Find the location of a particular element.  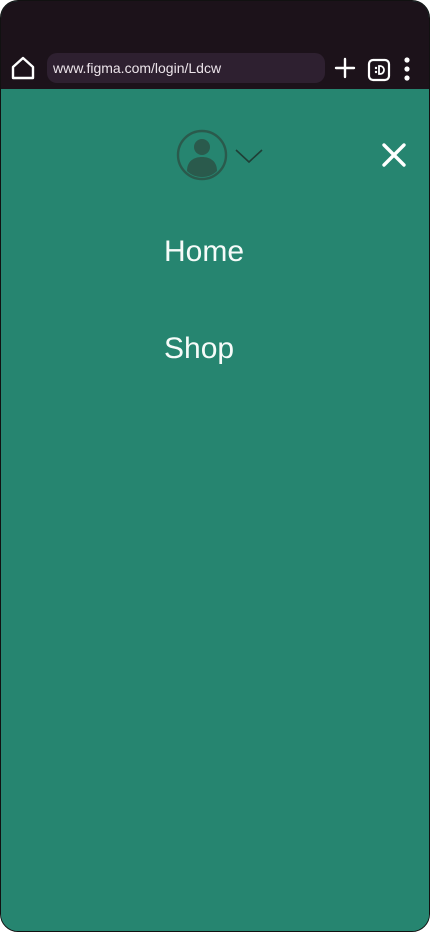

more-options-button is located at coordinates (407, 69).